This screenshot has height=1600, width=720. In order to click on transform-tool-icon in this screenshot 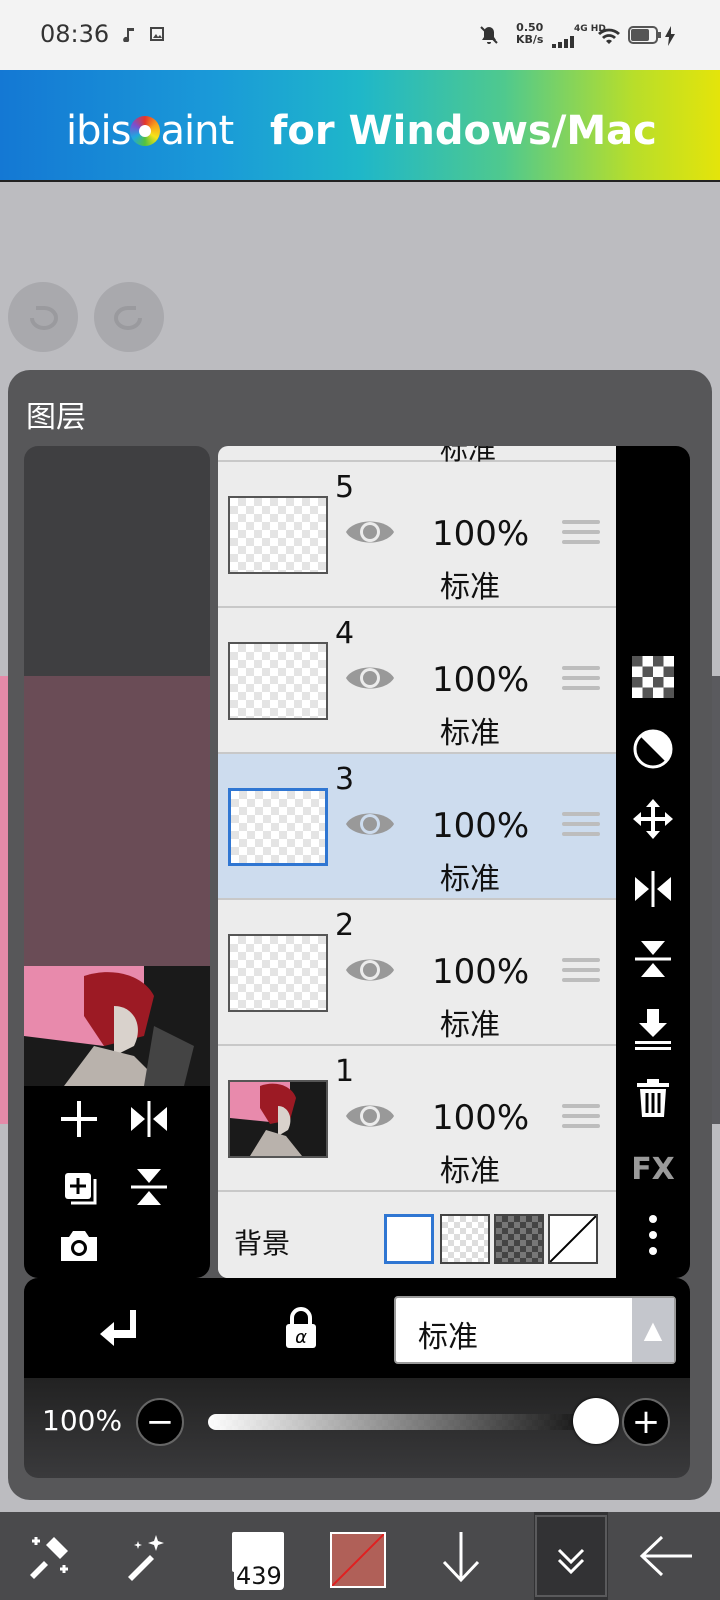, I will do `click(49, 1558)`.